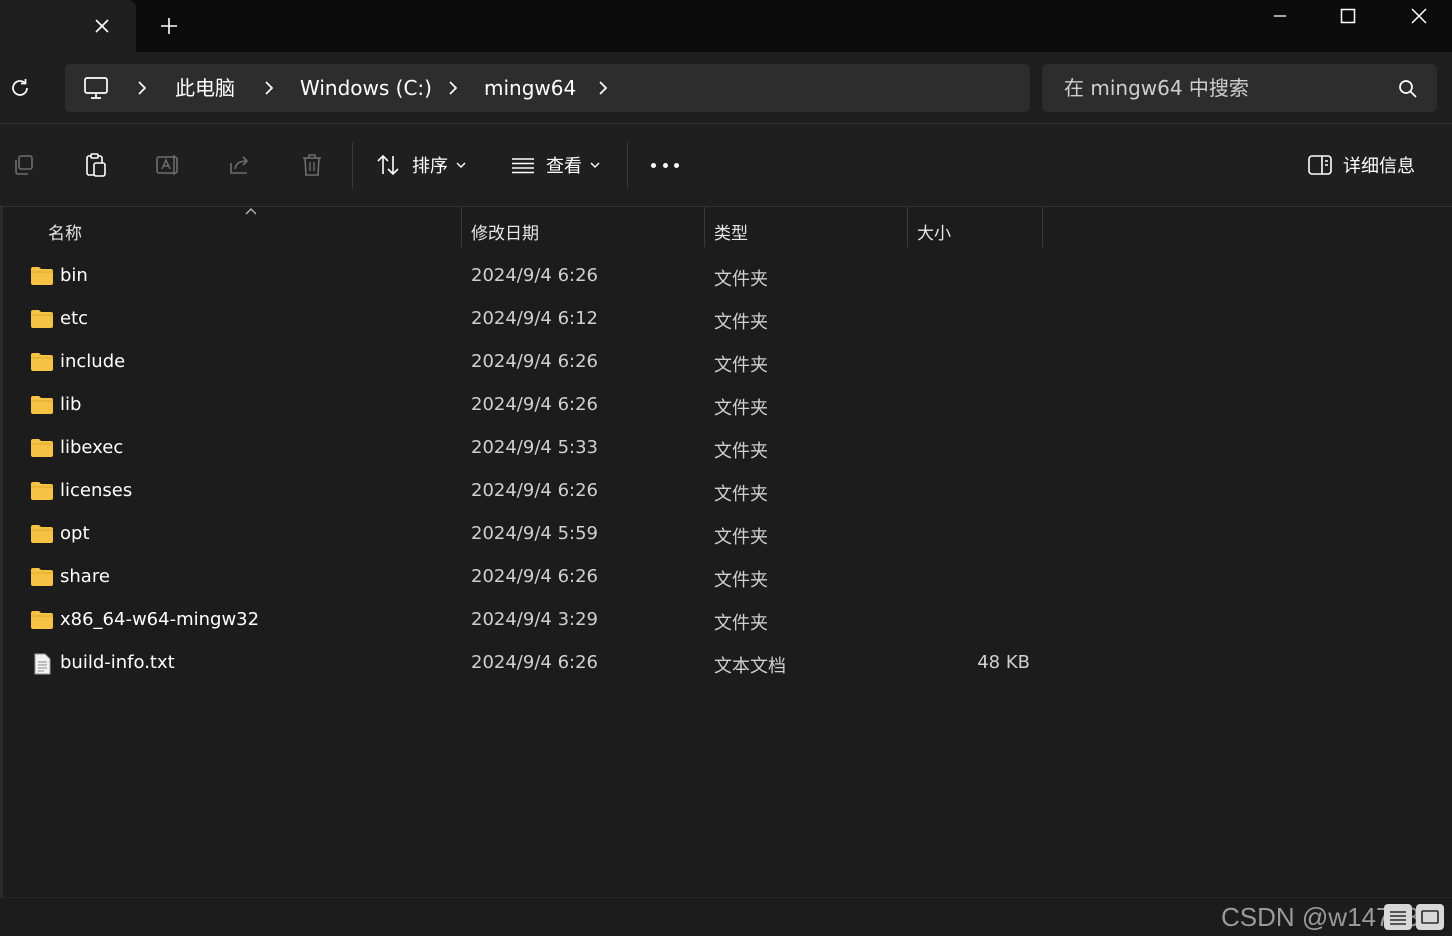 The width and height of the screenshot is (1452, 936). I want to click on text-file-icon, so click(42, 664).